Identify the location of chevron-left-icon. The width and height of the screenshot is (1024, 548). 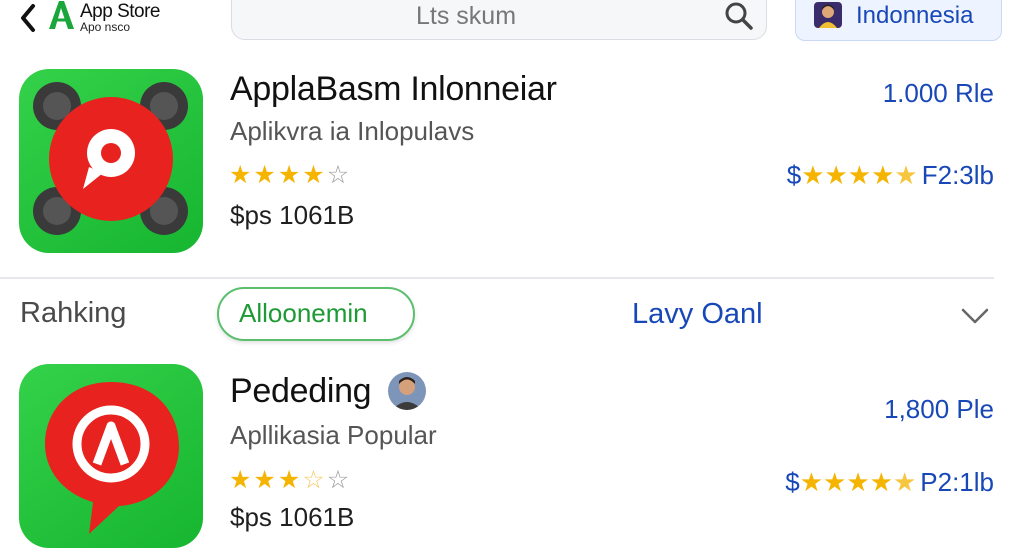
(28, 18).